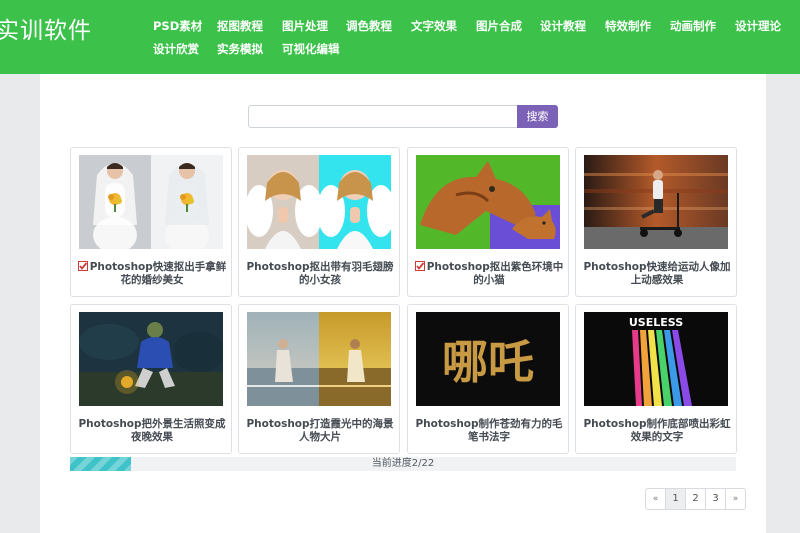 The width and height of the screenshot is (800, 533). I want to click on search-input, so click(383, 116).